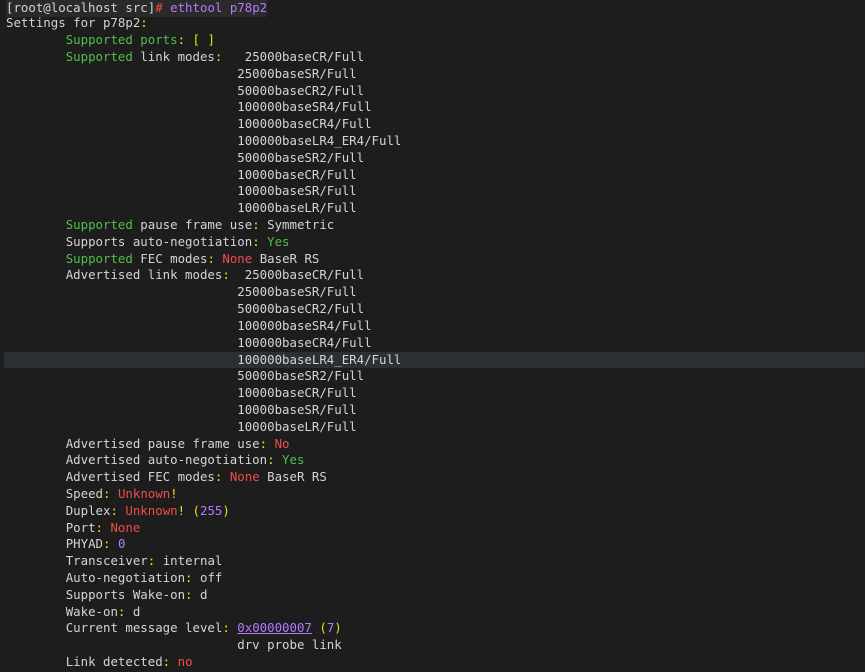 The image size is (865, 672). What do you see at coordinates (215, 275) in the screenshot?
I see `advertised-link-modes-line: Advertised link modes: 25000baseCR/Full` at bounding box center [215, 275].